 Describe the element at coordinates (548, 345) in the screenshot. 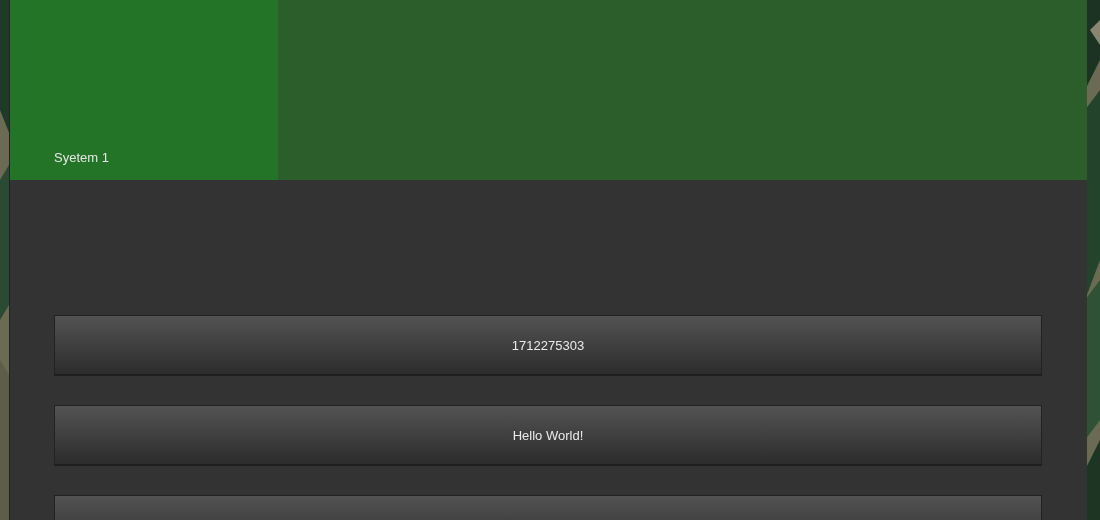

I see `button: 1712275303` at that location.